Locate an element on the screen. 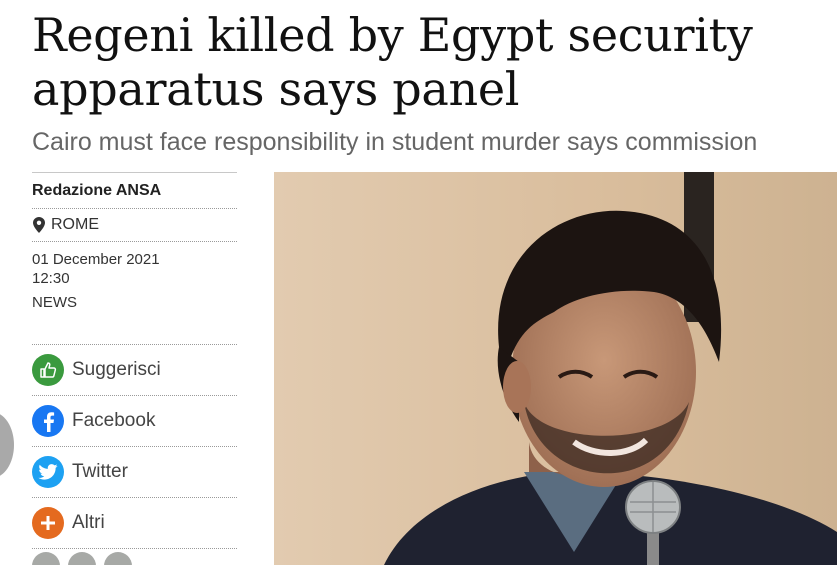  publish-date: 01 December 2021 is located at coordinates (96, 259).